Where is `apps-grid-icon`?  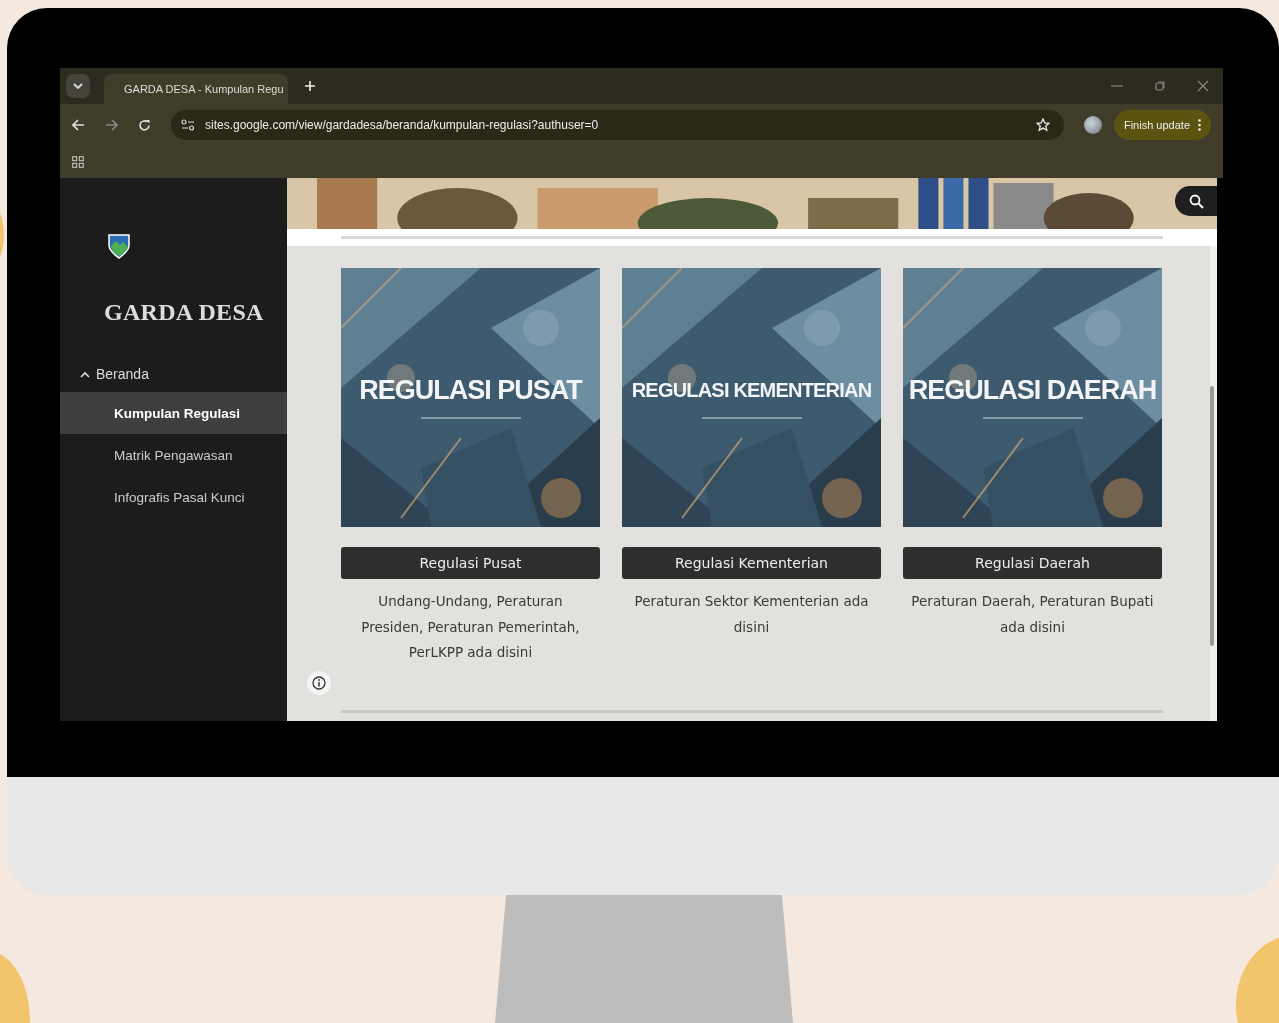 apps-grid-icon is located at coordinates (78, 162).